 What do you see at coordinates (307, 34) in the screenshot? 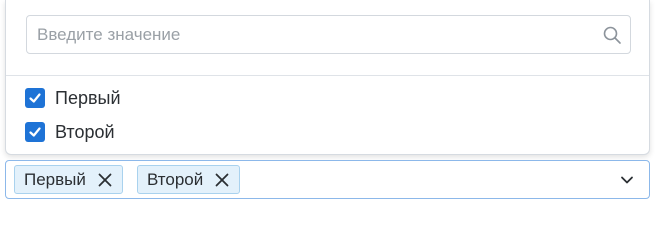
I see `search-input` at bounding box center [307, 34].